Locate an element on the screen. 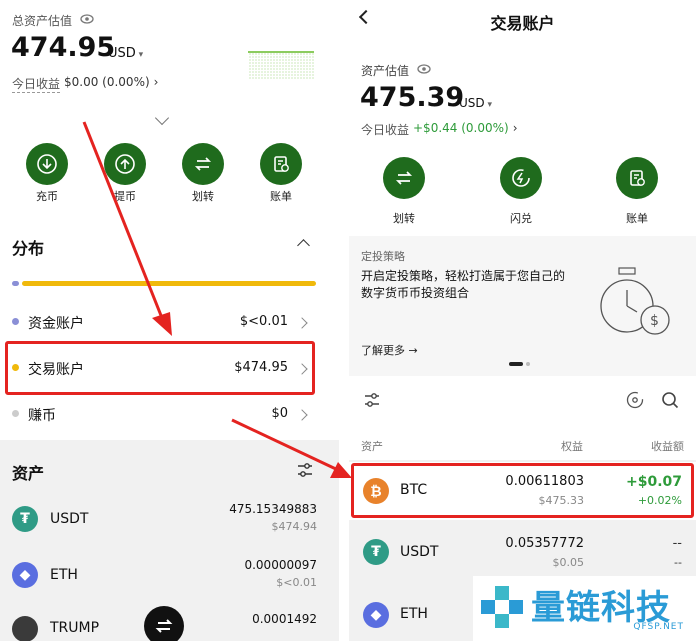  assets-title: 资产 is located at coordinates (28, 473).